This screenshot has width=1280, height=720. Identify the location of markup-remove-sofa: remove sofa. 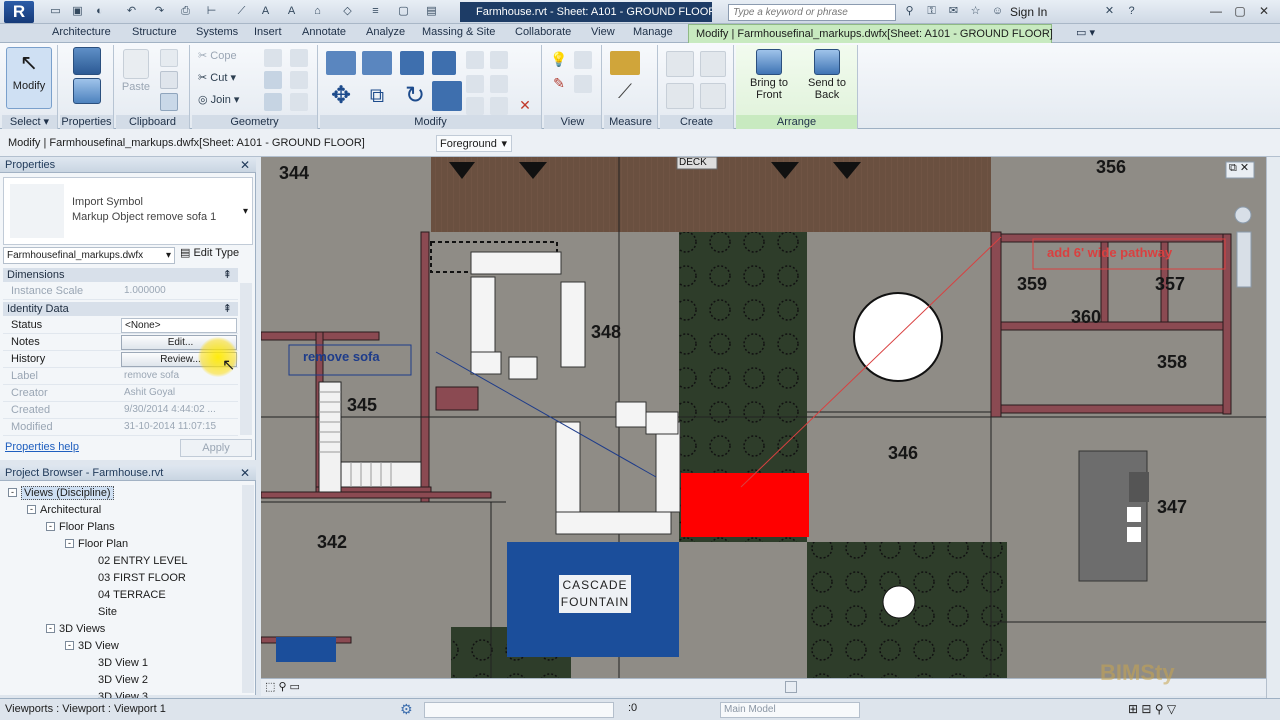
(341, 356).